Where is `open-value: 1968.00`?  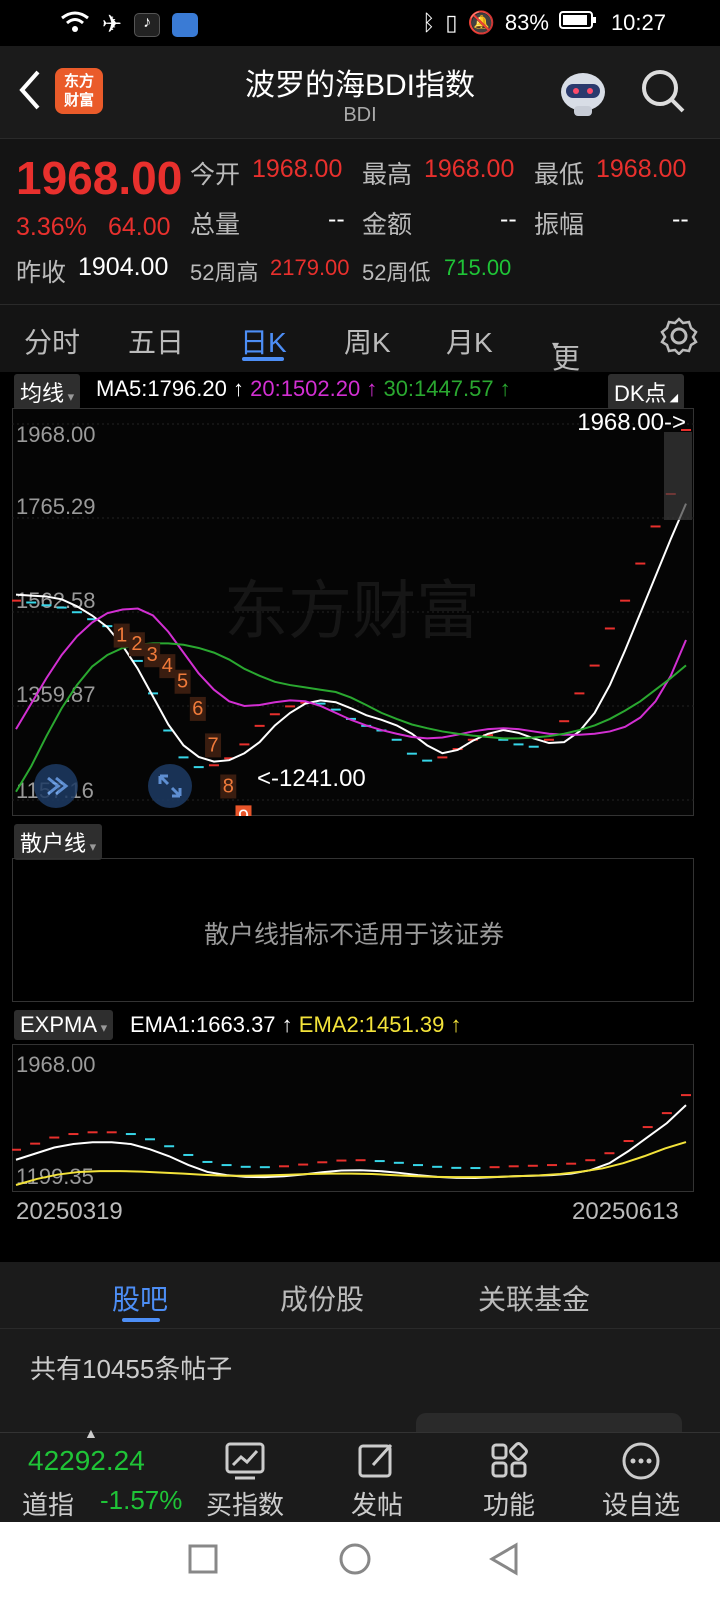
open-value: 1968.00 is located at coordinates (297, 169).